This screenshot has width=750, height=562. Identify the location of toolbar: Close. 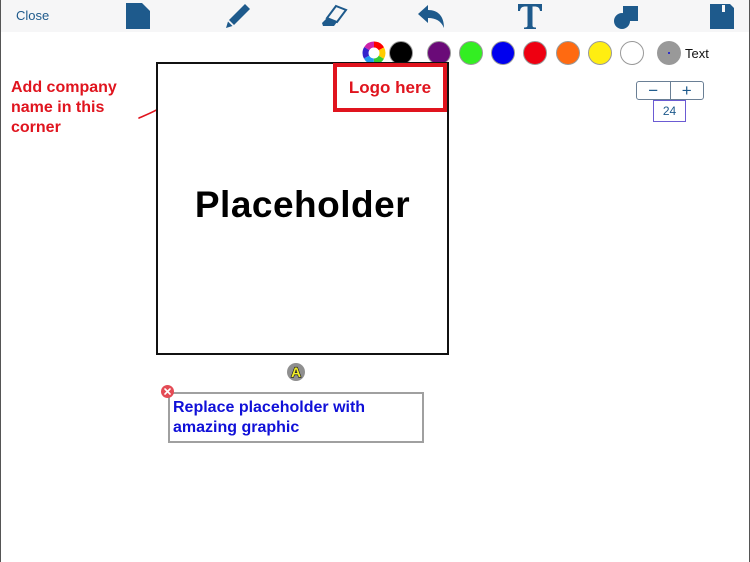
(375, 16).